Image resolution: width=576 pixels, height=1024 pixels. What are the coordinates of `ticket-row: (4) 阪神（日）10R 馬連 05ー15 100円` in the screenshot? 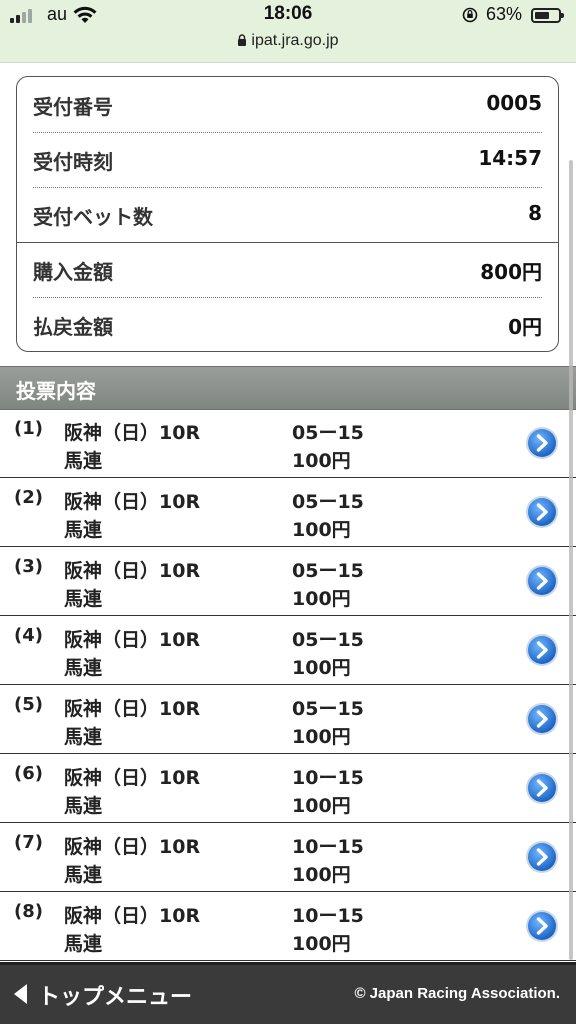 It's located at (288, 650).